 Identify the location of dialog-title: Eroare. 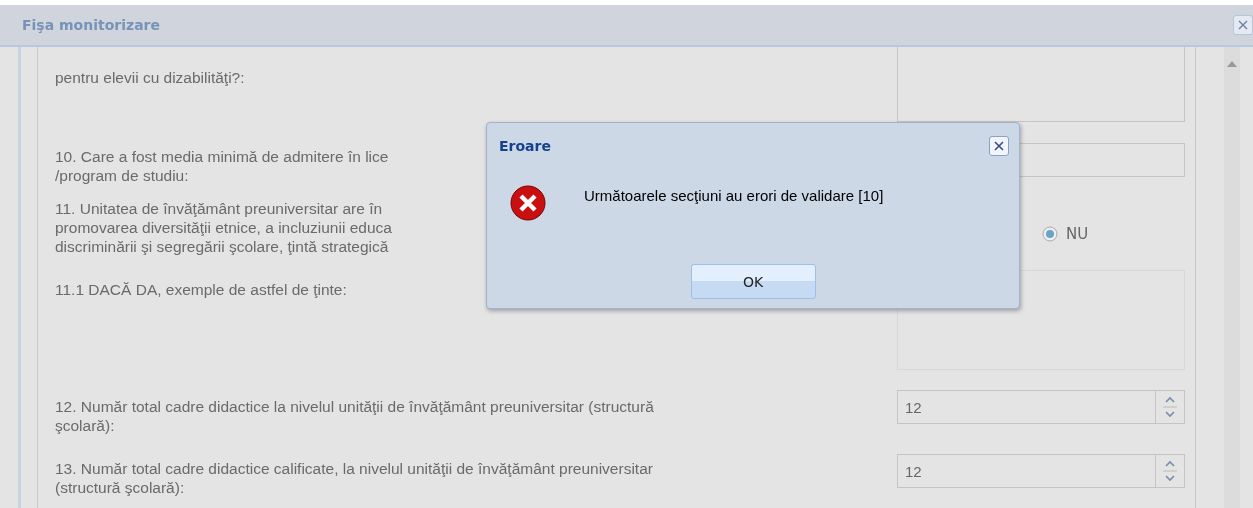
(525, 146).